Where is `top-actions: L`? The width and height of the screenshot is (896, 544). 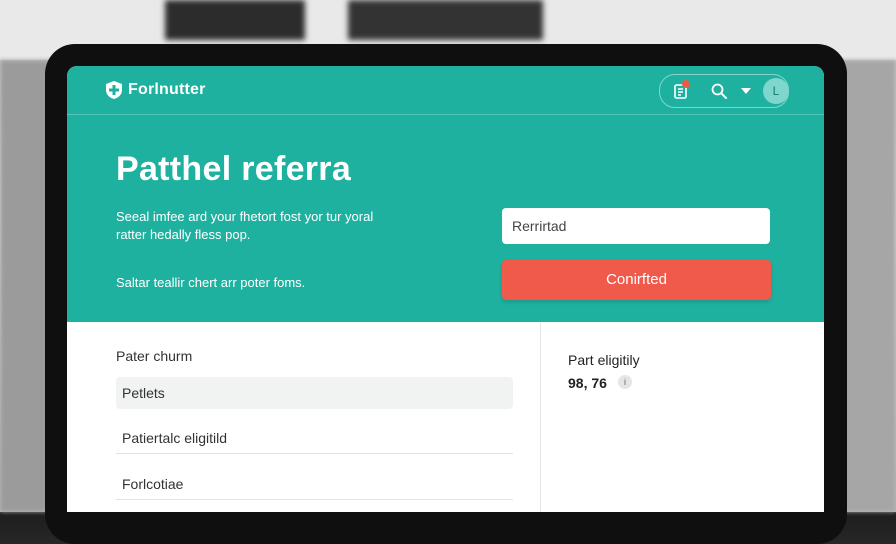 top-actions: L is located at coordinates (724, 91).